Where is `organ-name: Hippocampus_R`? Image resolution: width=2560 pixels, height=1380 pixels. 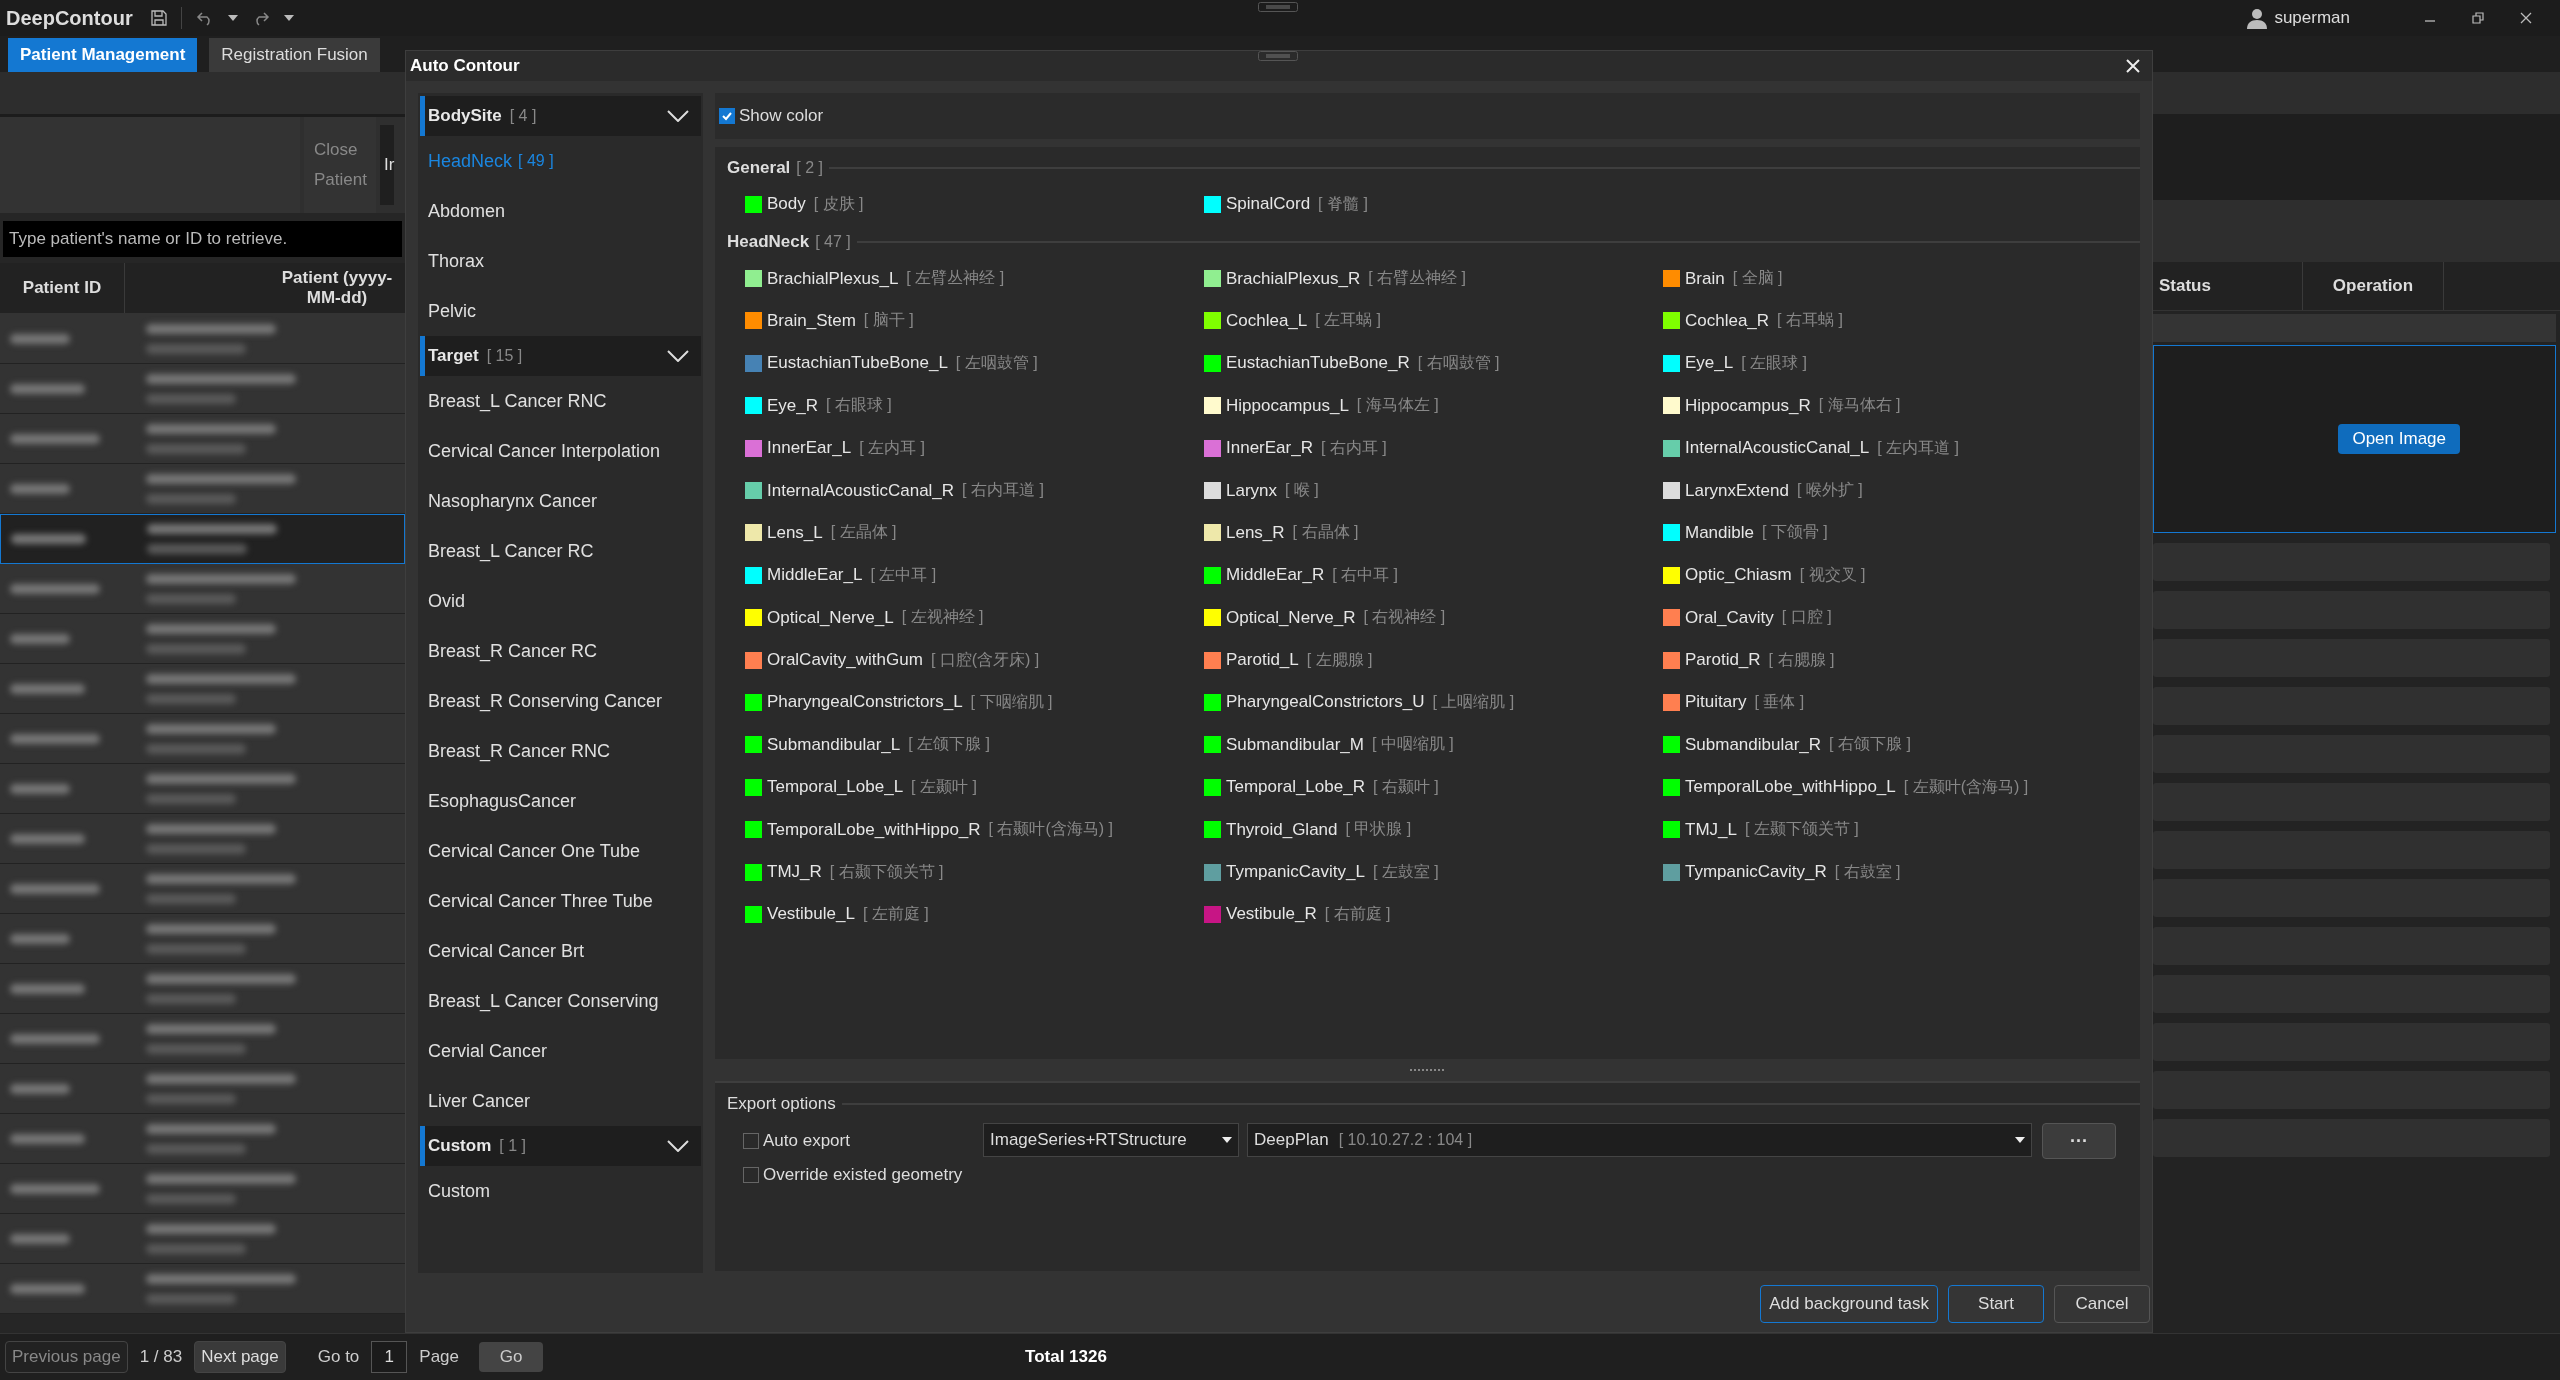 organ-name: Hippocampus_R is located at coordinates (1748, 405).